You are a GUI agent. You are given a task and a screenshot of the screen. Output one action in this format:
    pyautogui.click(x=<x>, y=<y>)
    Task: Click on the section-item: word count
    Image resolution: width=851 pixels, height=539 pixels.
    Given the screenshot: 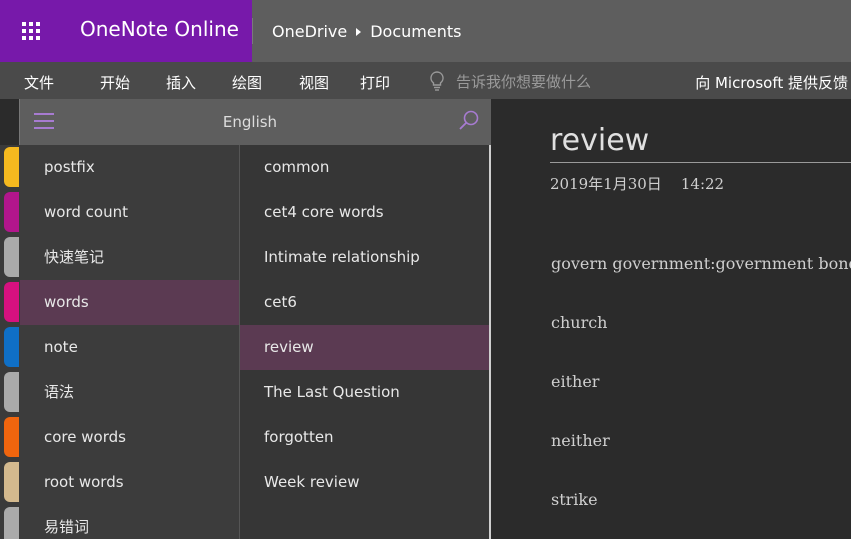 What is the action you would take?
    pyautogui.click(x=129, y=212)
    